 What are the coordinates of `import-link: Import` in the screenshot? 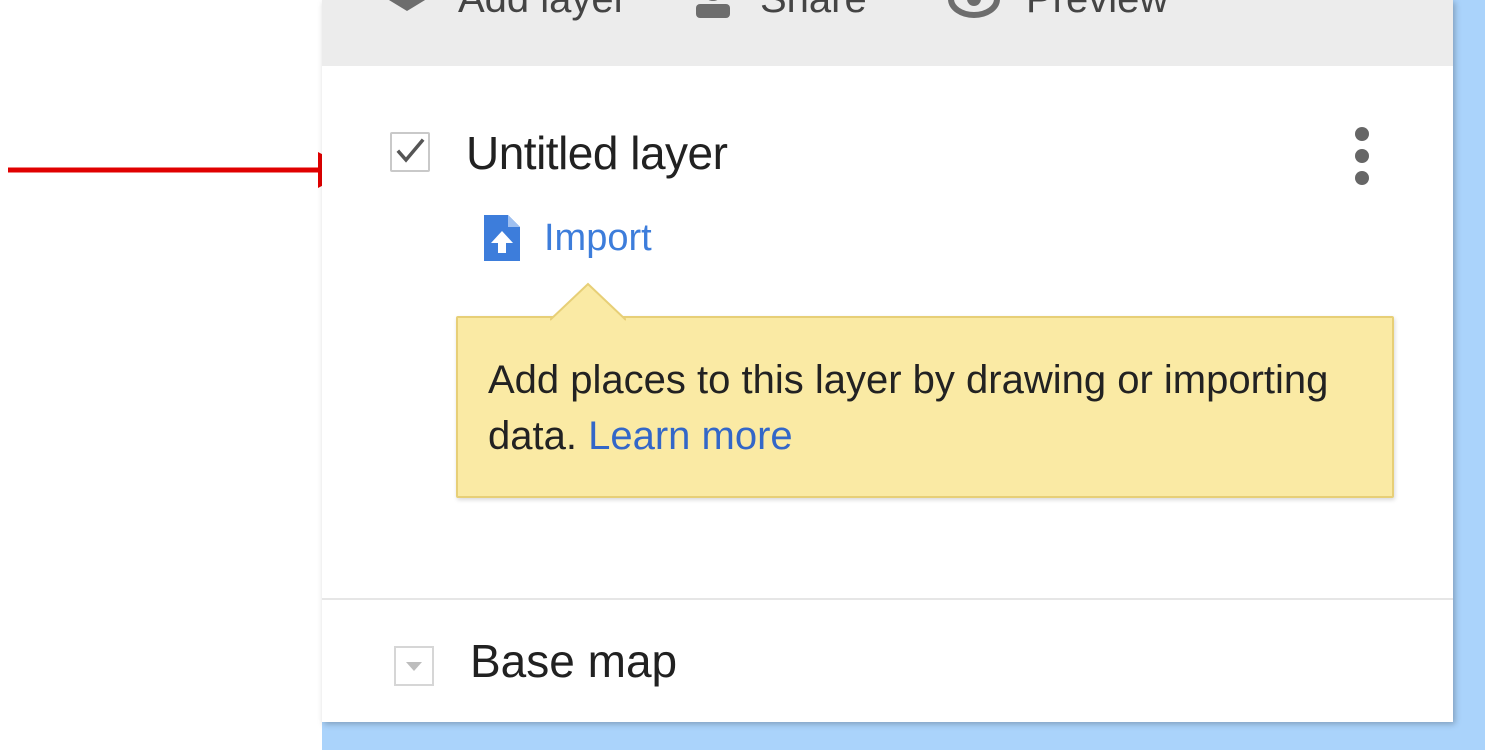 It's located at (567, 238).